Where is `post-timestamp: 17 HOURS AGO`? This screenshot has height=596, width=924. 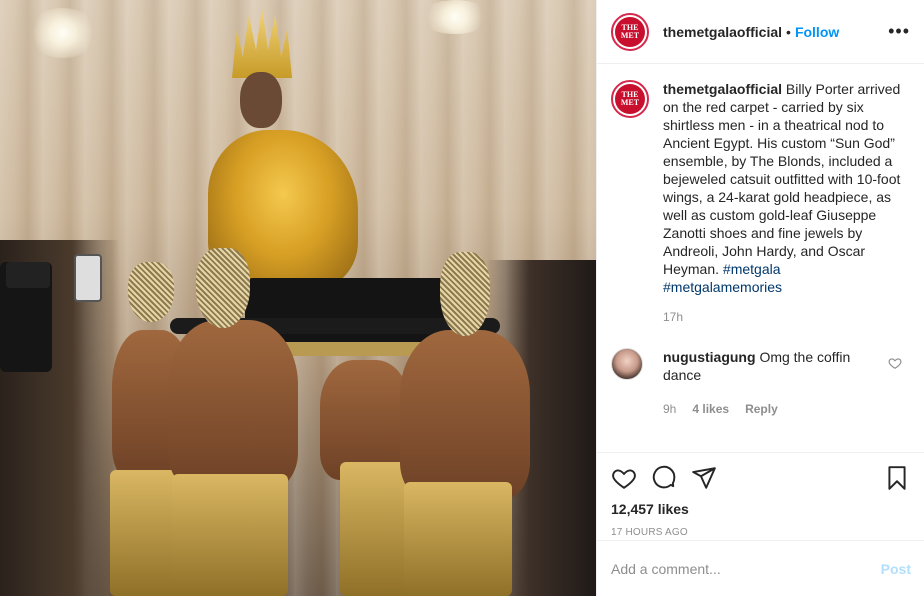
post-timestamp: 17 HOURS AGO is located at coordinates (760, 532).